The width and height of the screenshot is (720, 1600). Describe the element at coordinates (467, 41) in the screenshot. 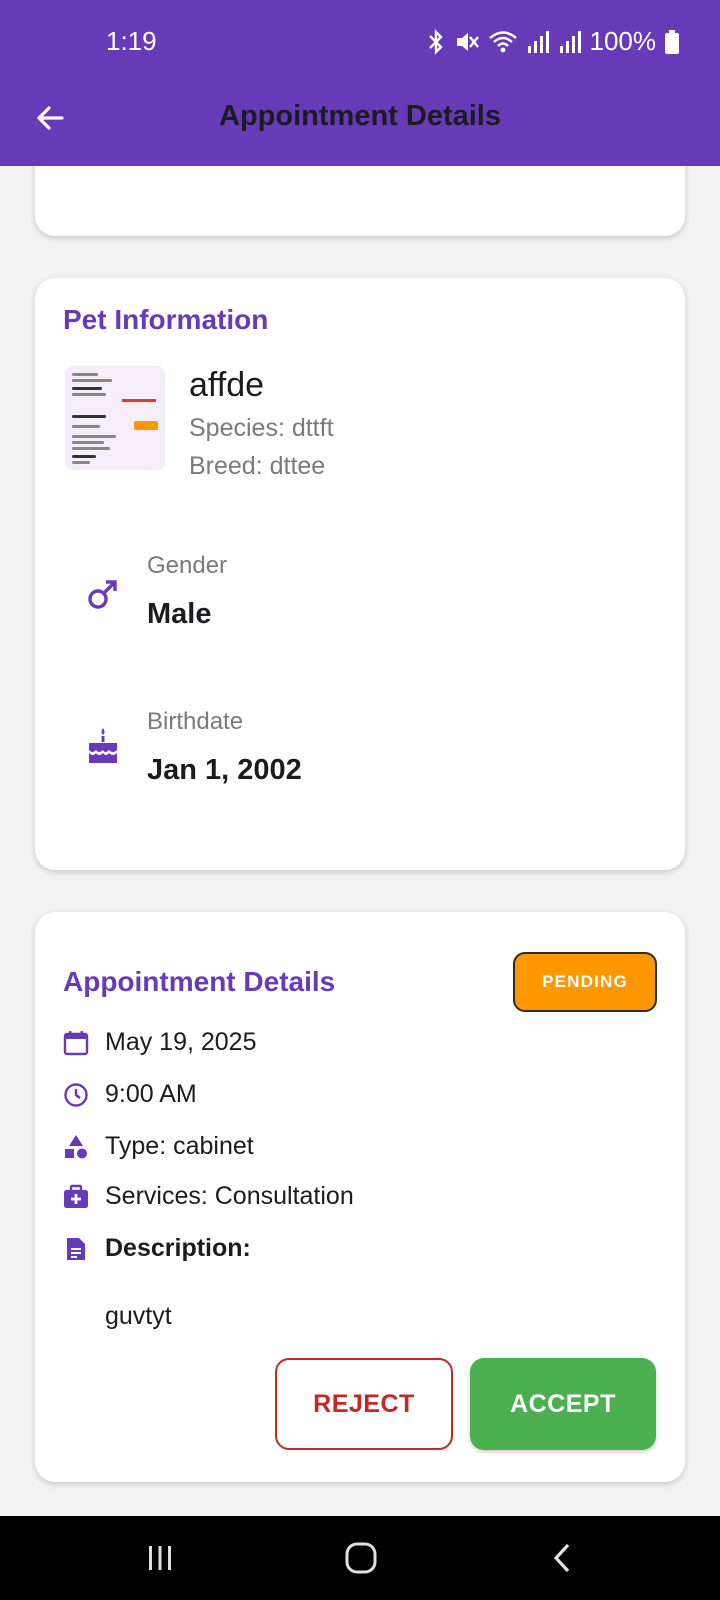

I see `mute-icon` at that location.